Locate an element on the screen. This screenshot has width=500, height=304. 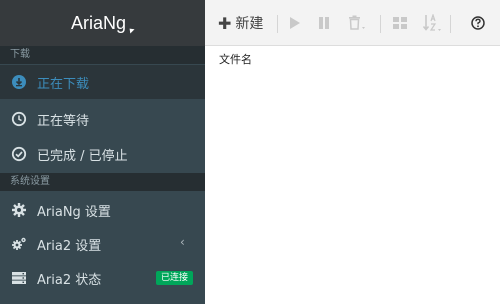
trash-icon is located at coordinates (357, 22).